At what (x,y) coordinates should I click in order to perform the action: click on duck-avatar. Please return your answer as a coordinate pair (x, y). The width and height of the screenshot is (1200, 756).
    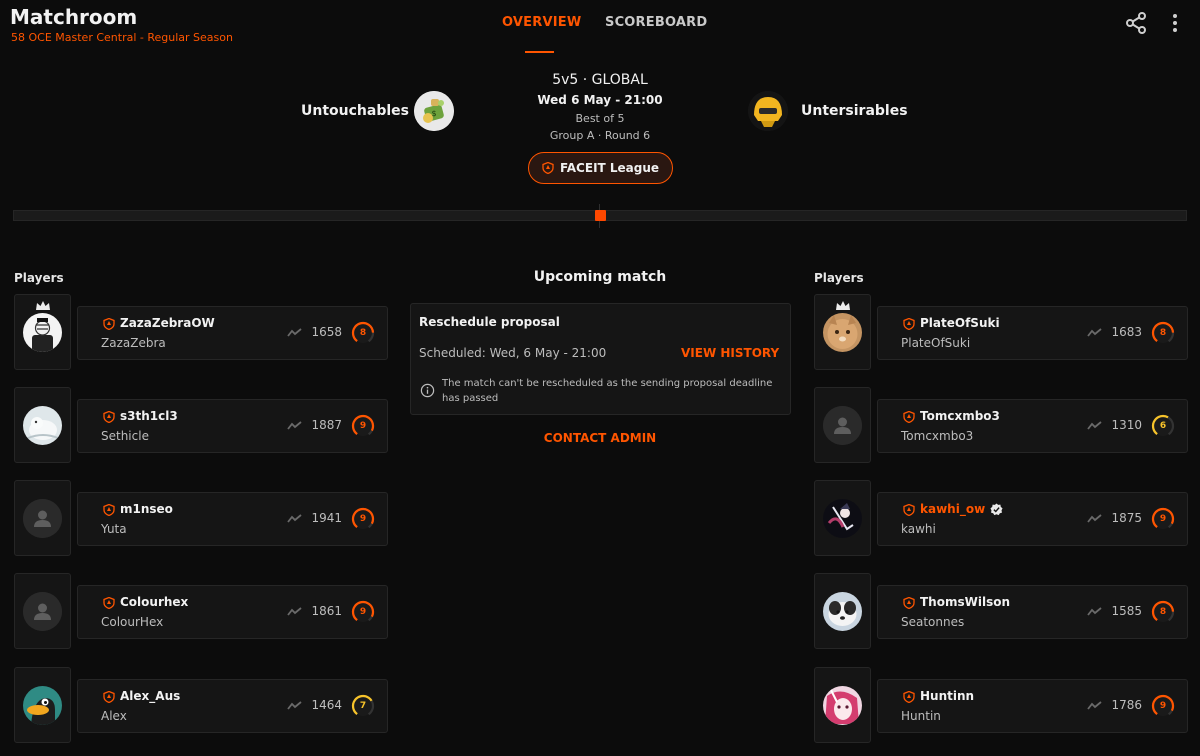
    Looking at the image, I should click on (42, 705).